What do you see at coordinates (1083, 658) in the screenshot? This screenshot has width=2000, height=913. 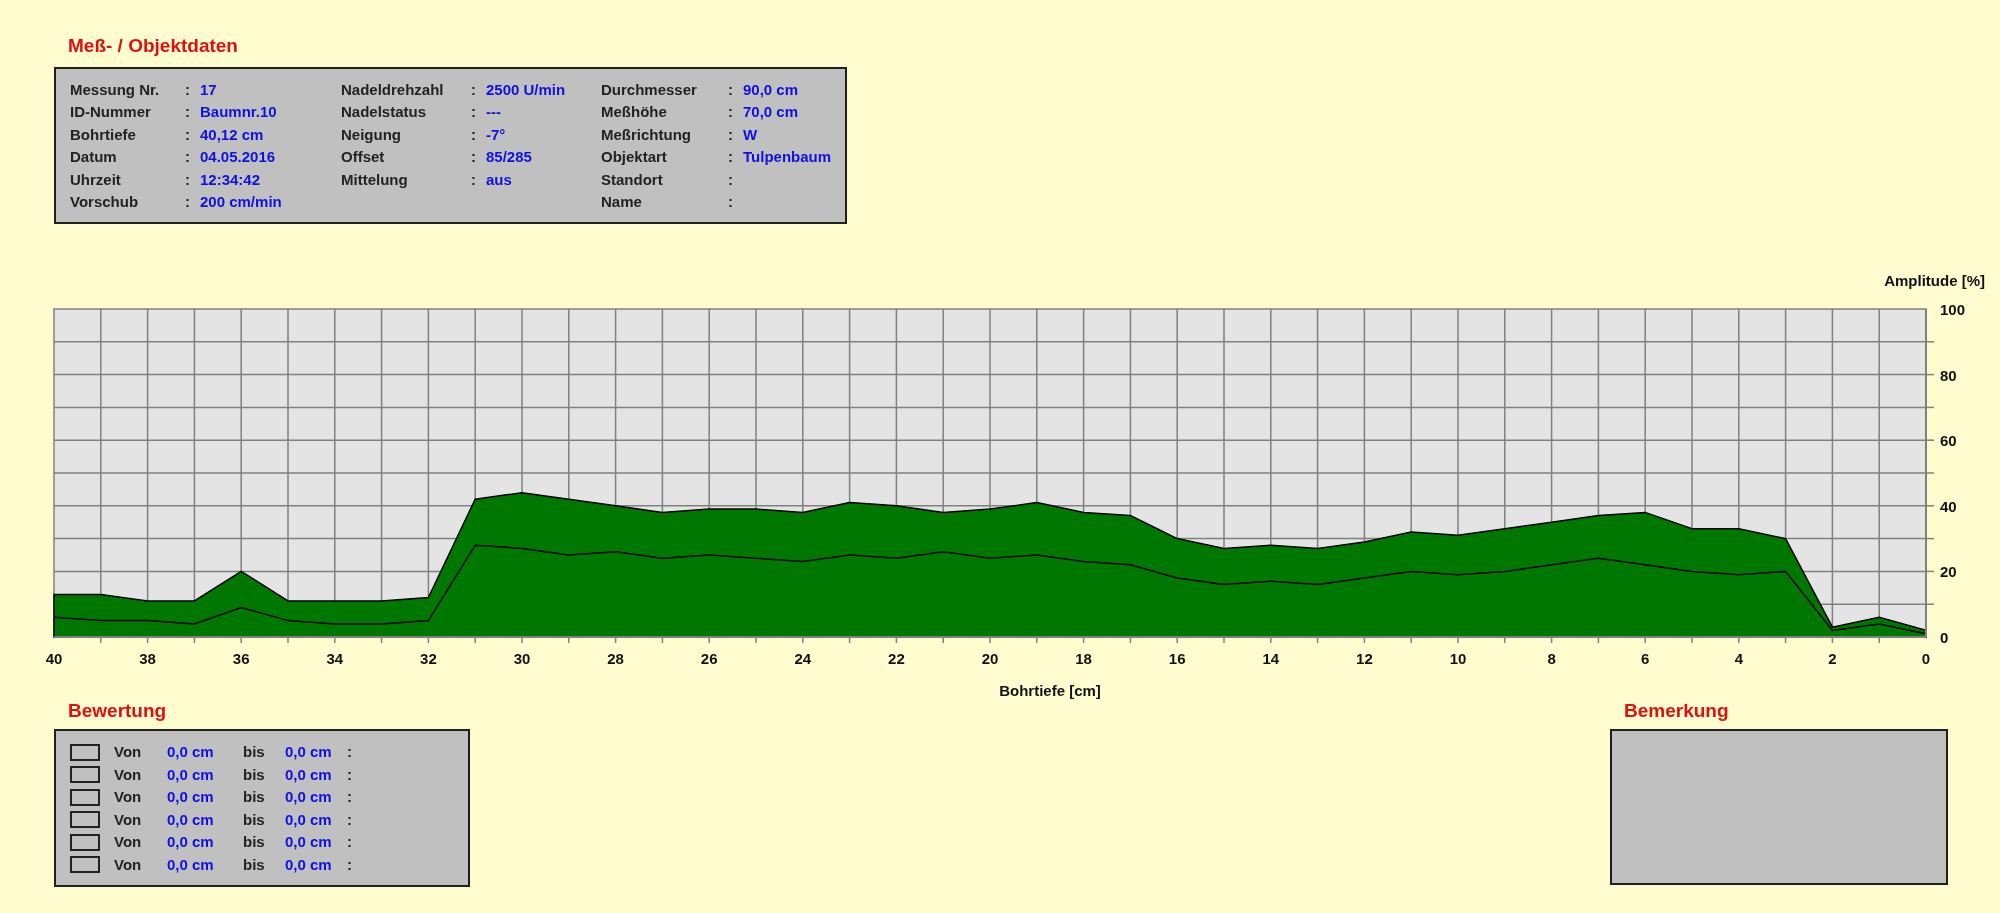 I see `x-tick-label: 18` at bounding box center [1083, 658].